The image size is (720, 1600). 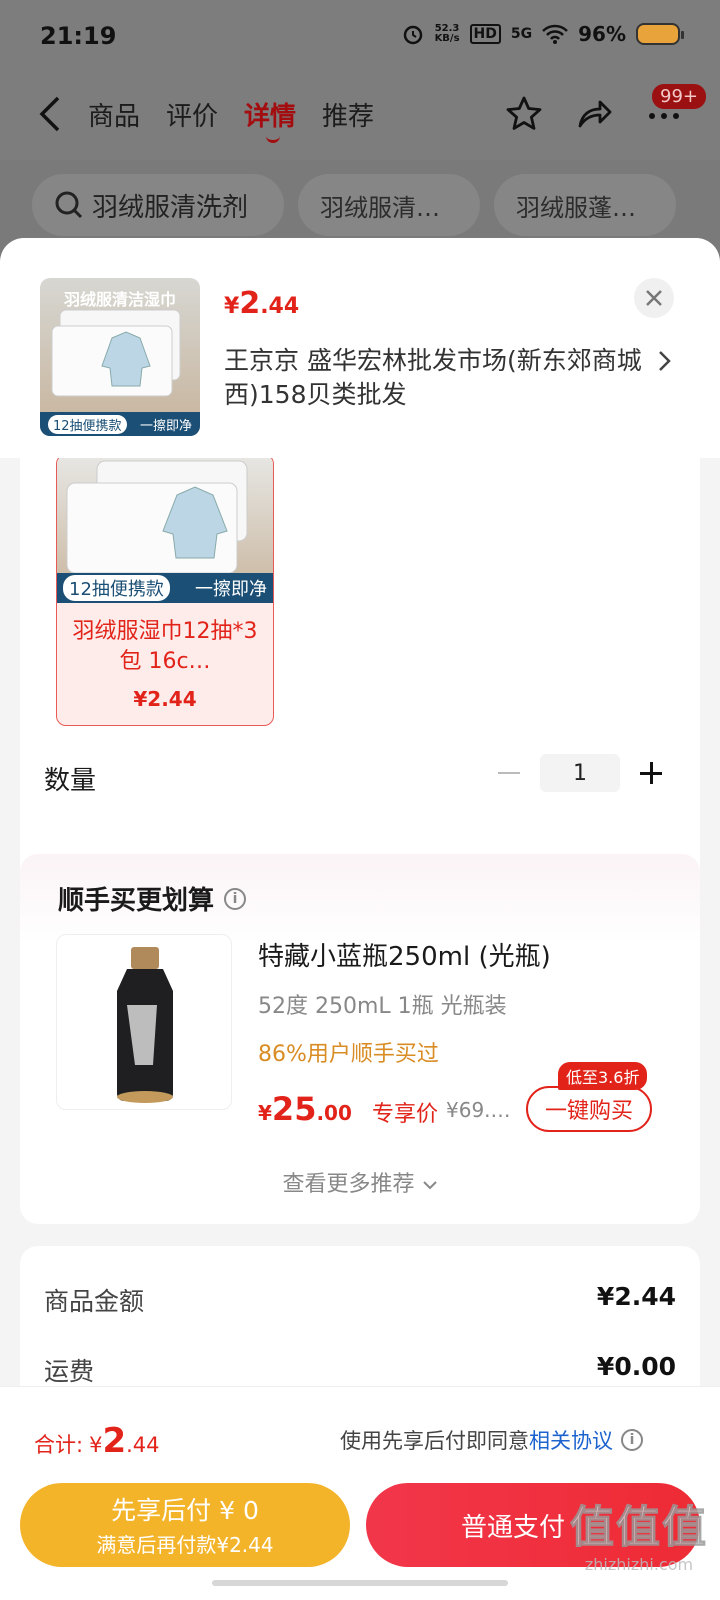 I want to click on delivery-address: 王京京 盛华宏林批发市场(新东郊商城西)158贝类批发, so click(x=434, y=378).